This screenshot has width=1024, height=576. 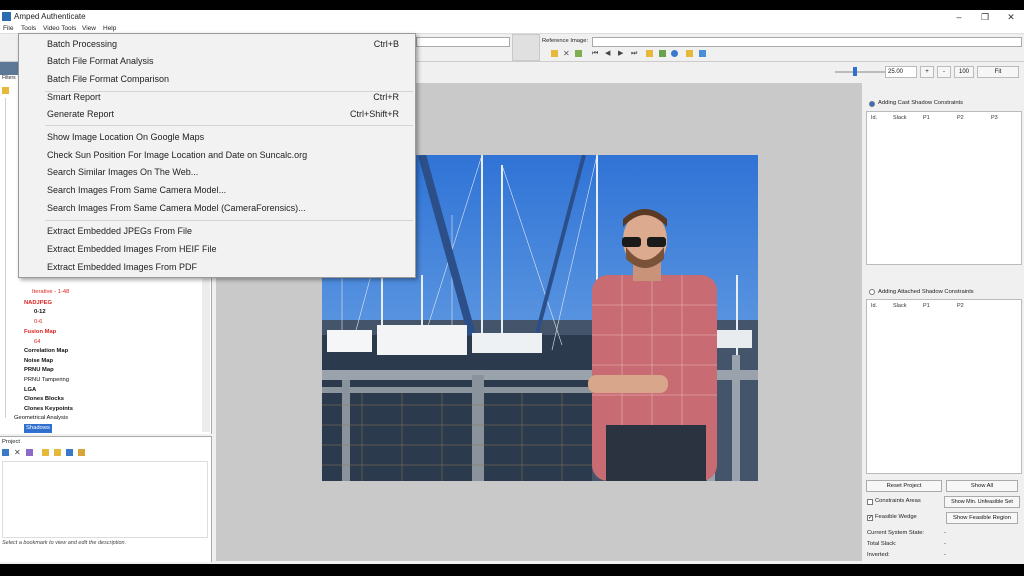 I want to click on tree-item-fusion-map: Fusion Map, so click(x=40, y=332).